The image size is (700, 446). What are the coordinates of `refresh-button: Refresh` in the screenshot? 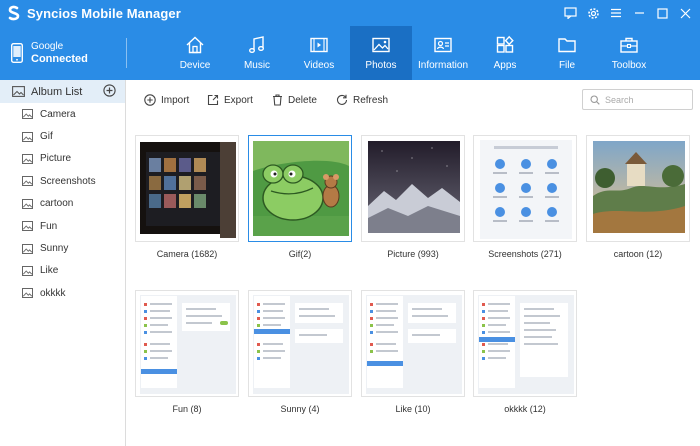 It's located at (362, 100).